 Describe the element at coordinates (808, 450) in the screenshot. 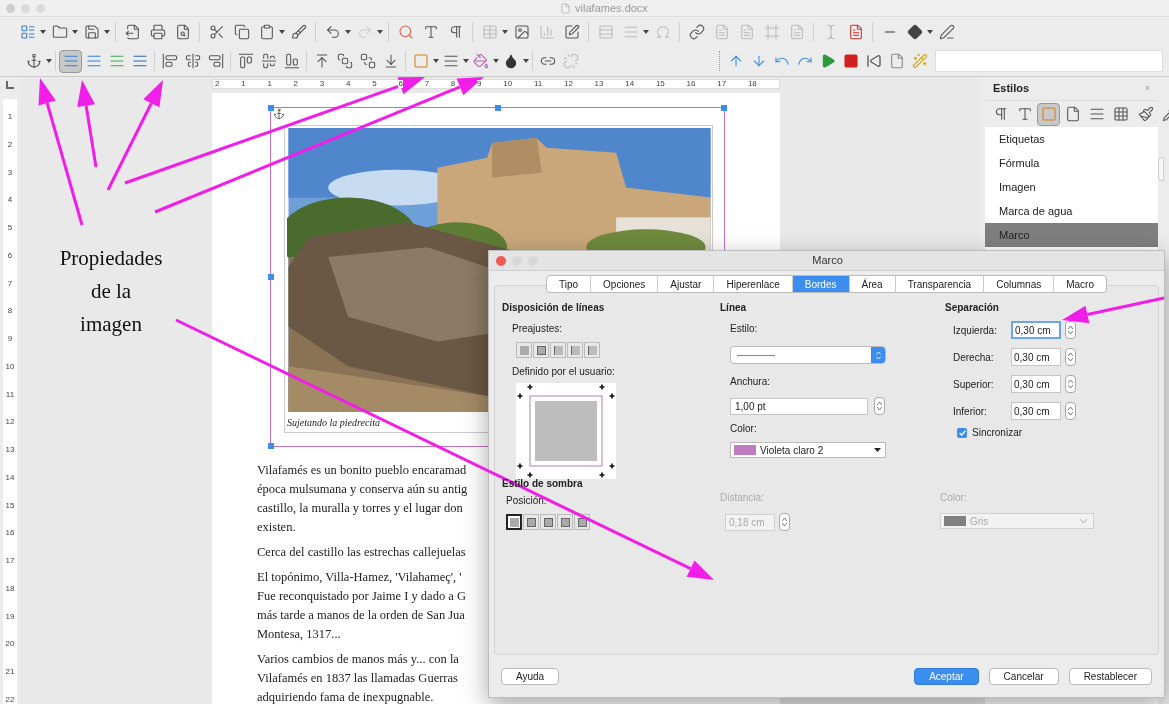

I see `color-dropdown: Violeta claro 2` at that location.